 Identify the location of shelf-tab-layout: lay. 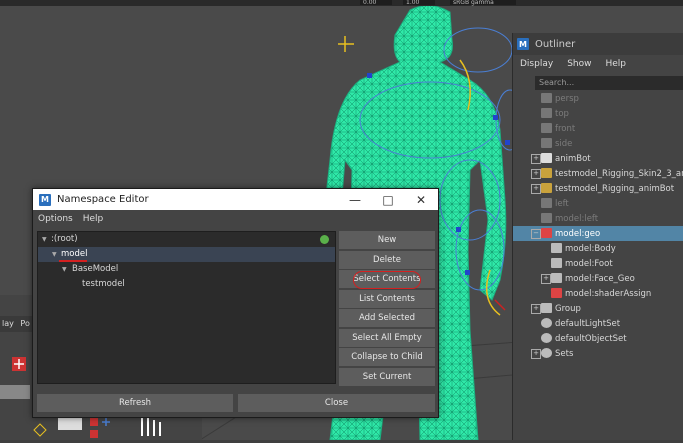
(8, 323).